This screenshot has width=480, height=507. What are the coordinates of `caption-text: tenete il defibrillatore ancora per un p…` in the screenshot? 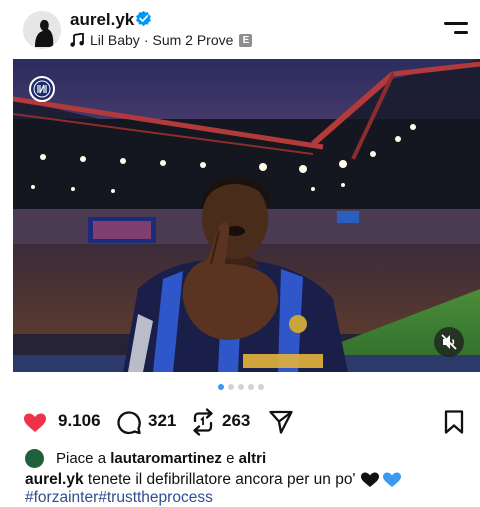 It's located at (221, 479).